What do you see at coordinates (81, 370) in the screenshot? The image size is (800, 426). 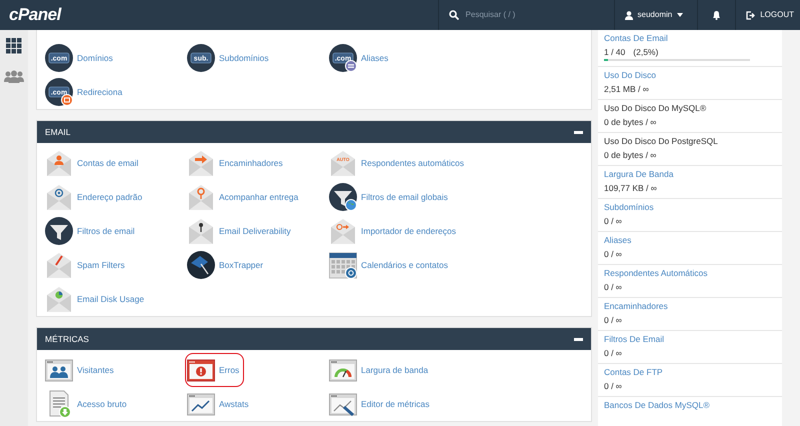 I see `tool-link: Visitantes` at bounding box center [81, 370].